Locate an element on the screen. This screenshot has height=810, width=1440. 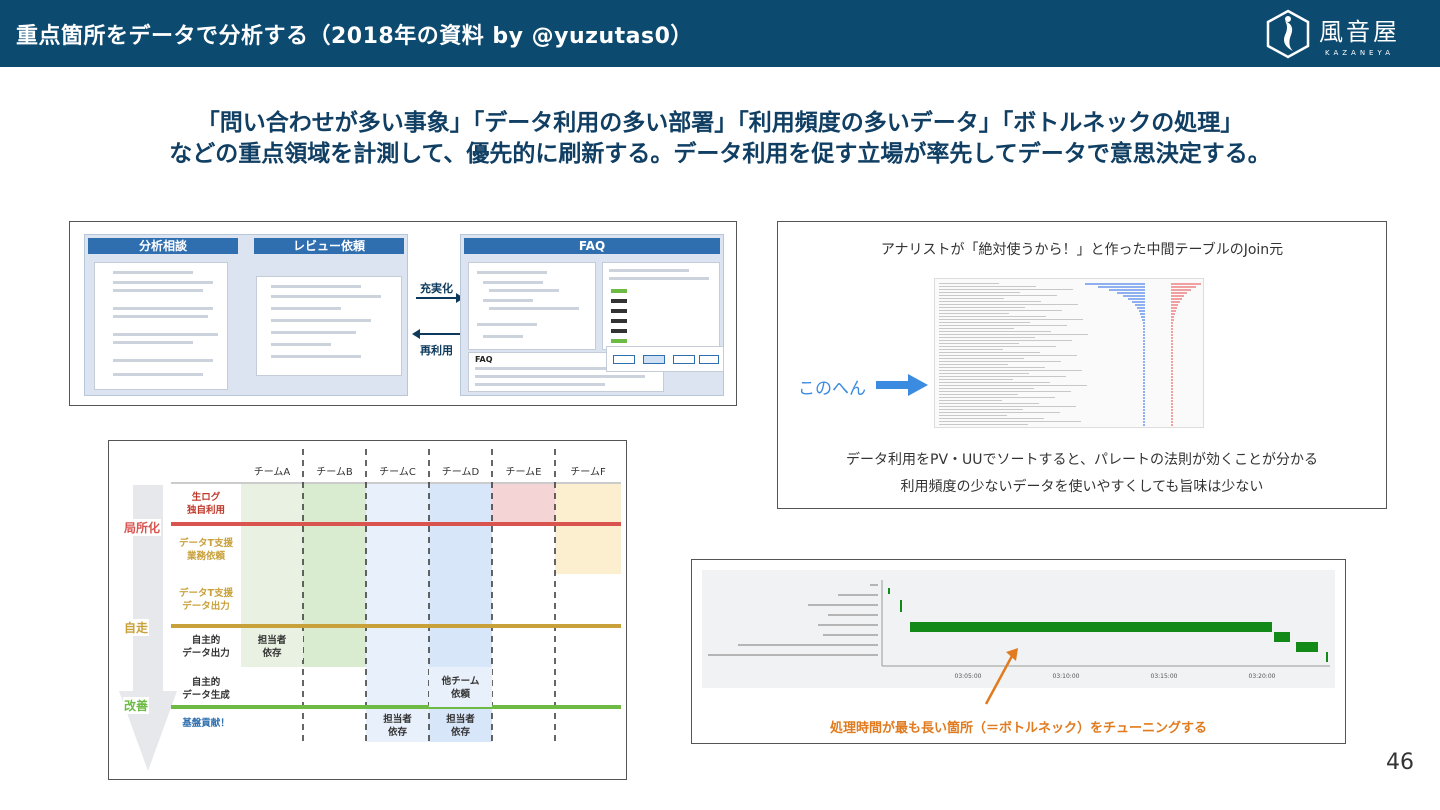
pareto-chart-image is located at coordinates (1069, 353).